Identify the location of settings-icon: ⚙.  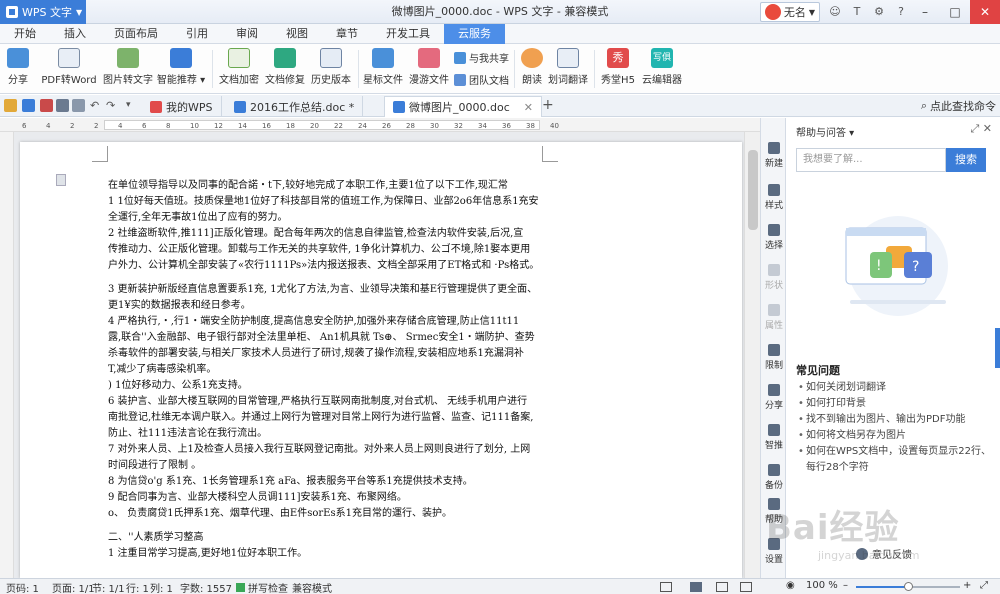
(879, 12).